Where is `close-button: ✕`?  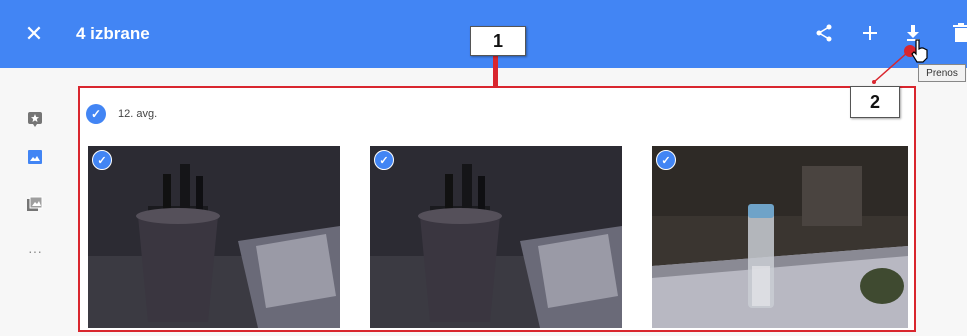 close-button: ✕ is located at coordinates (34, 33).